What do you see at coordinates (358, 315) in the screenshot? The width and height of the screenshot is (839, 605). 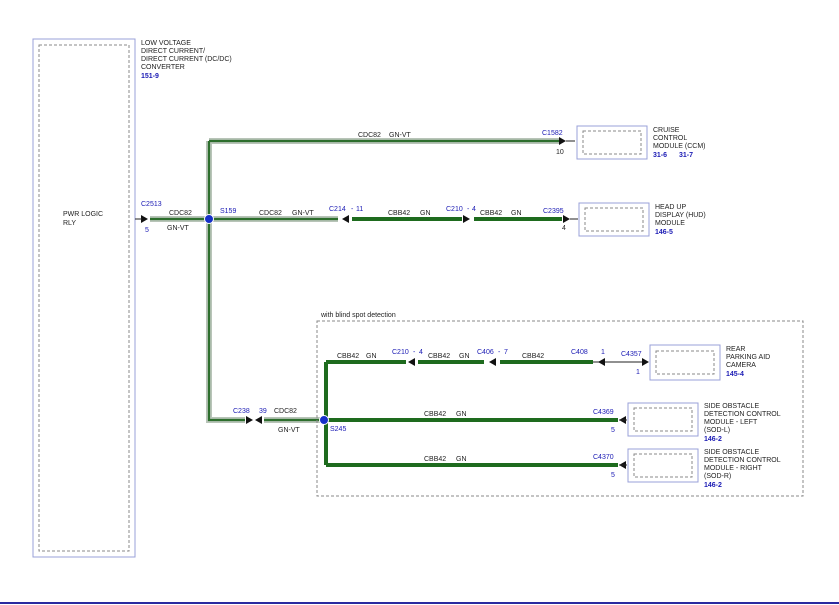 I see `blind-spot-label: with blind spot detection` at bounding box center [358, 315].